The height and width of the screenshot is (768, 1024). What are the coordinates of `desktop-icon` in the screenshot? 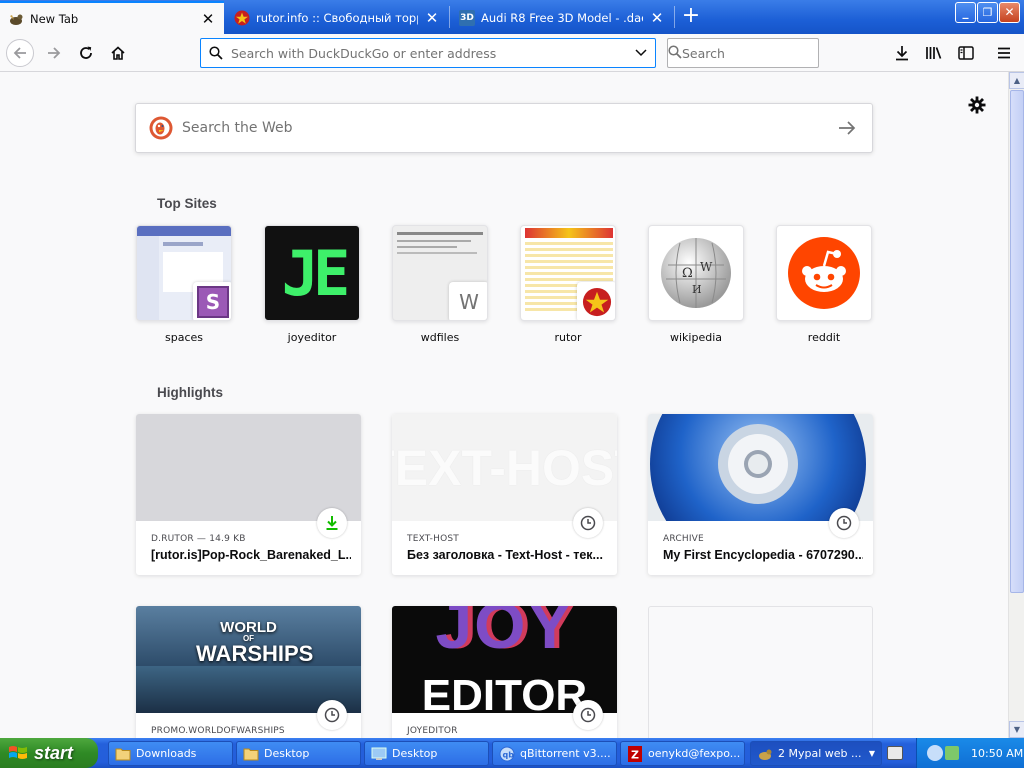 It's located at (379, 754).